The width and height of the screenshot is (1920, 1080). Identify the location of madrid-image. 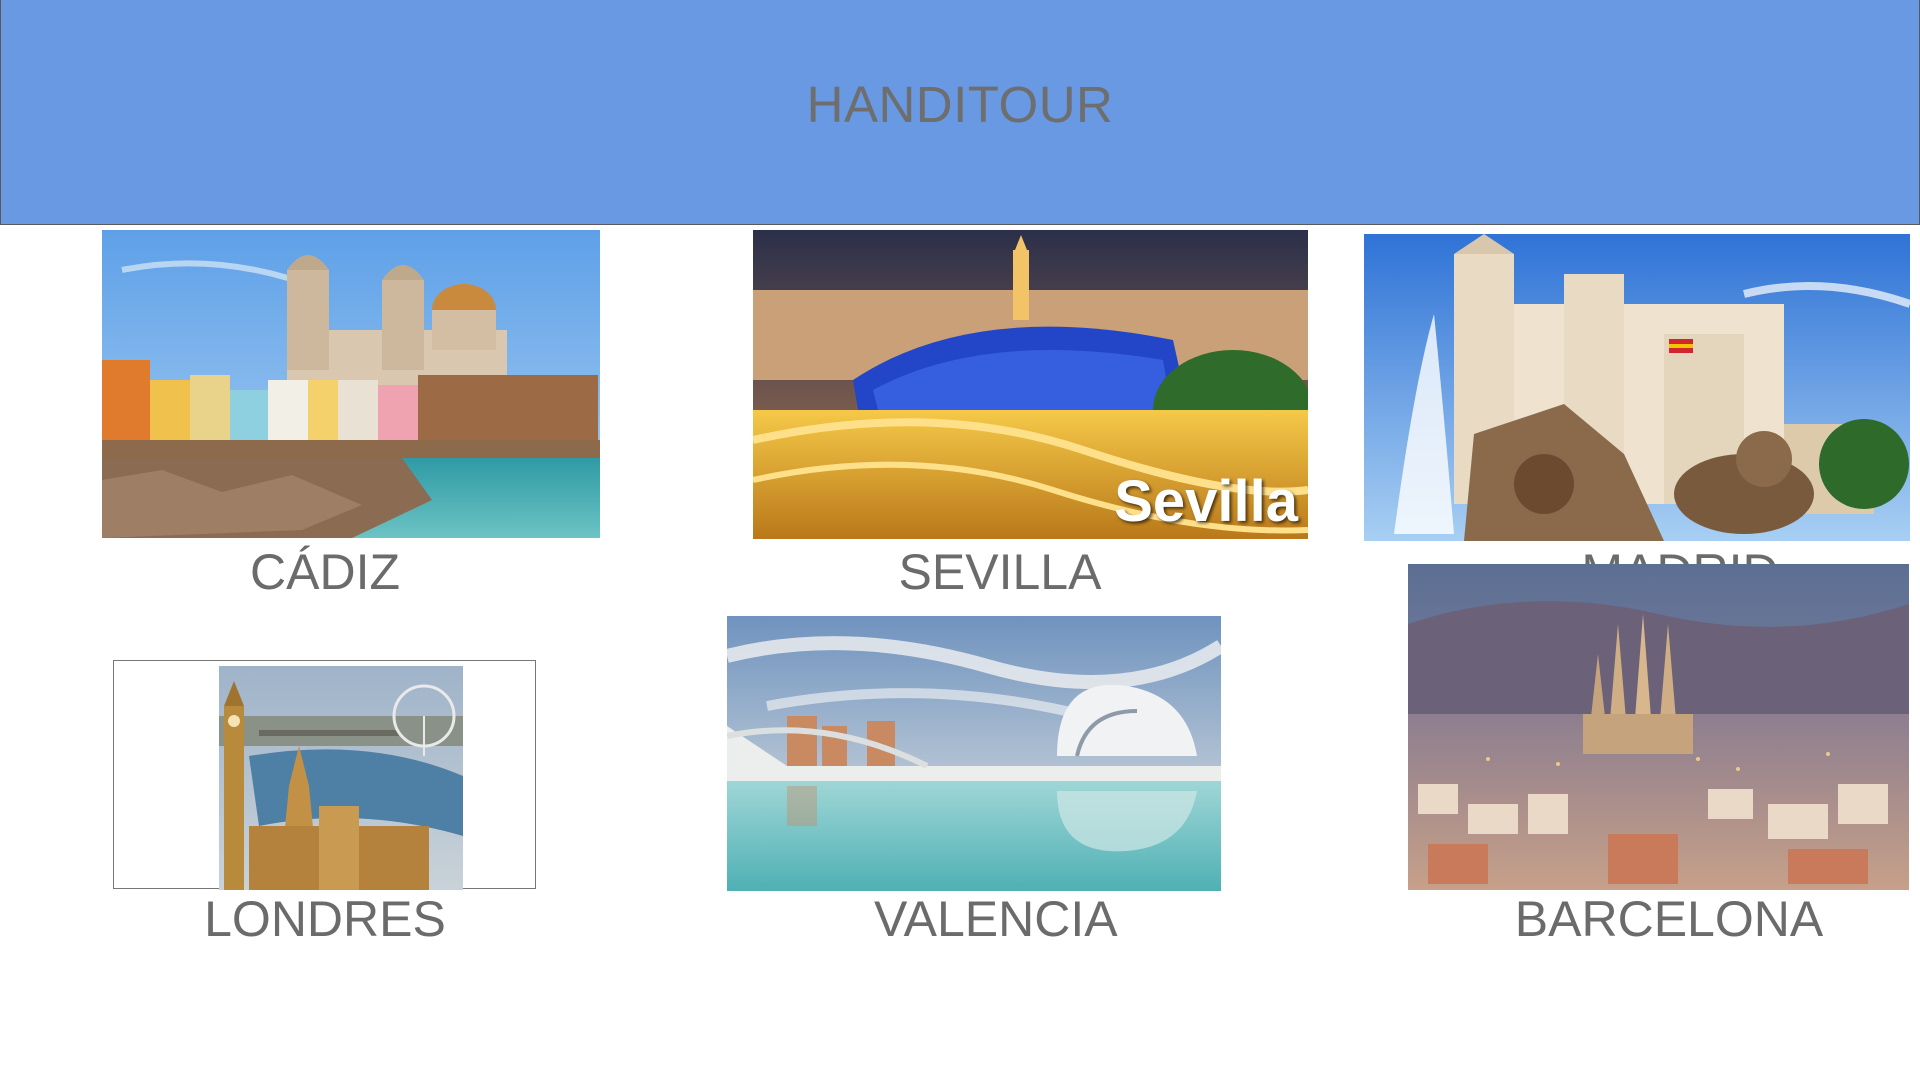
(1637, 387).